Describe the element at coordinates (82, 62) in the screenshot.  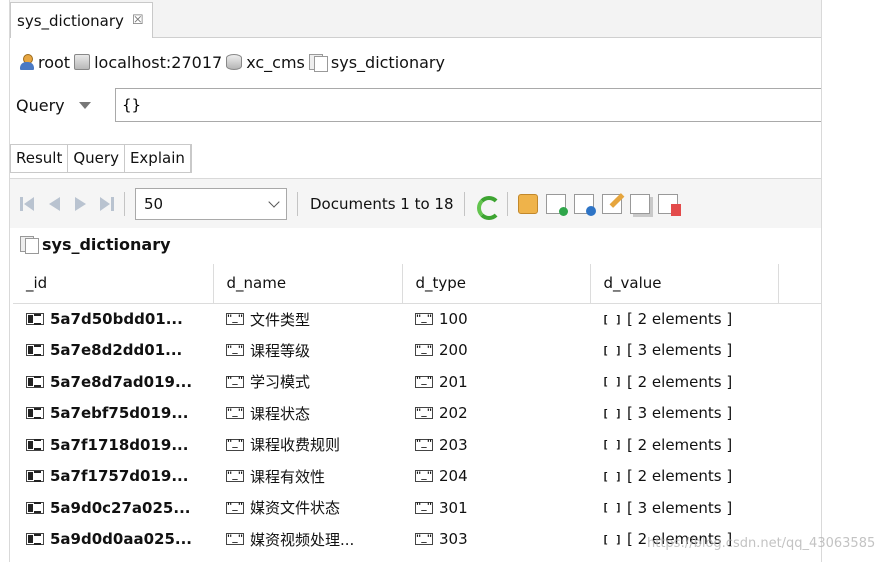
I see `server-icon` at that location.